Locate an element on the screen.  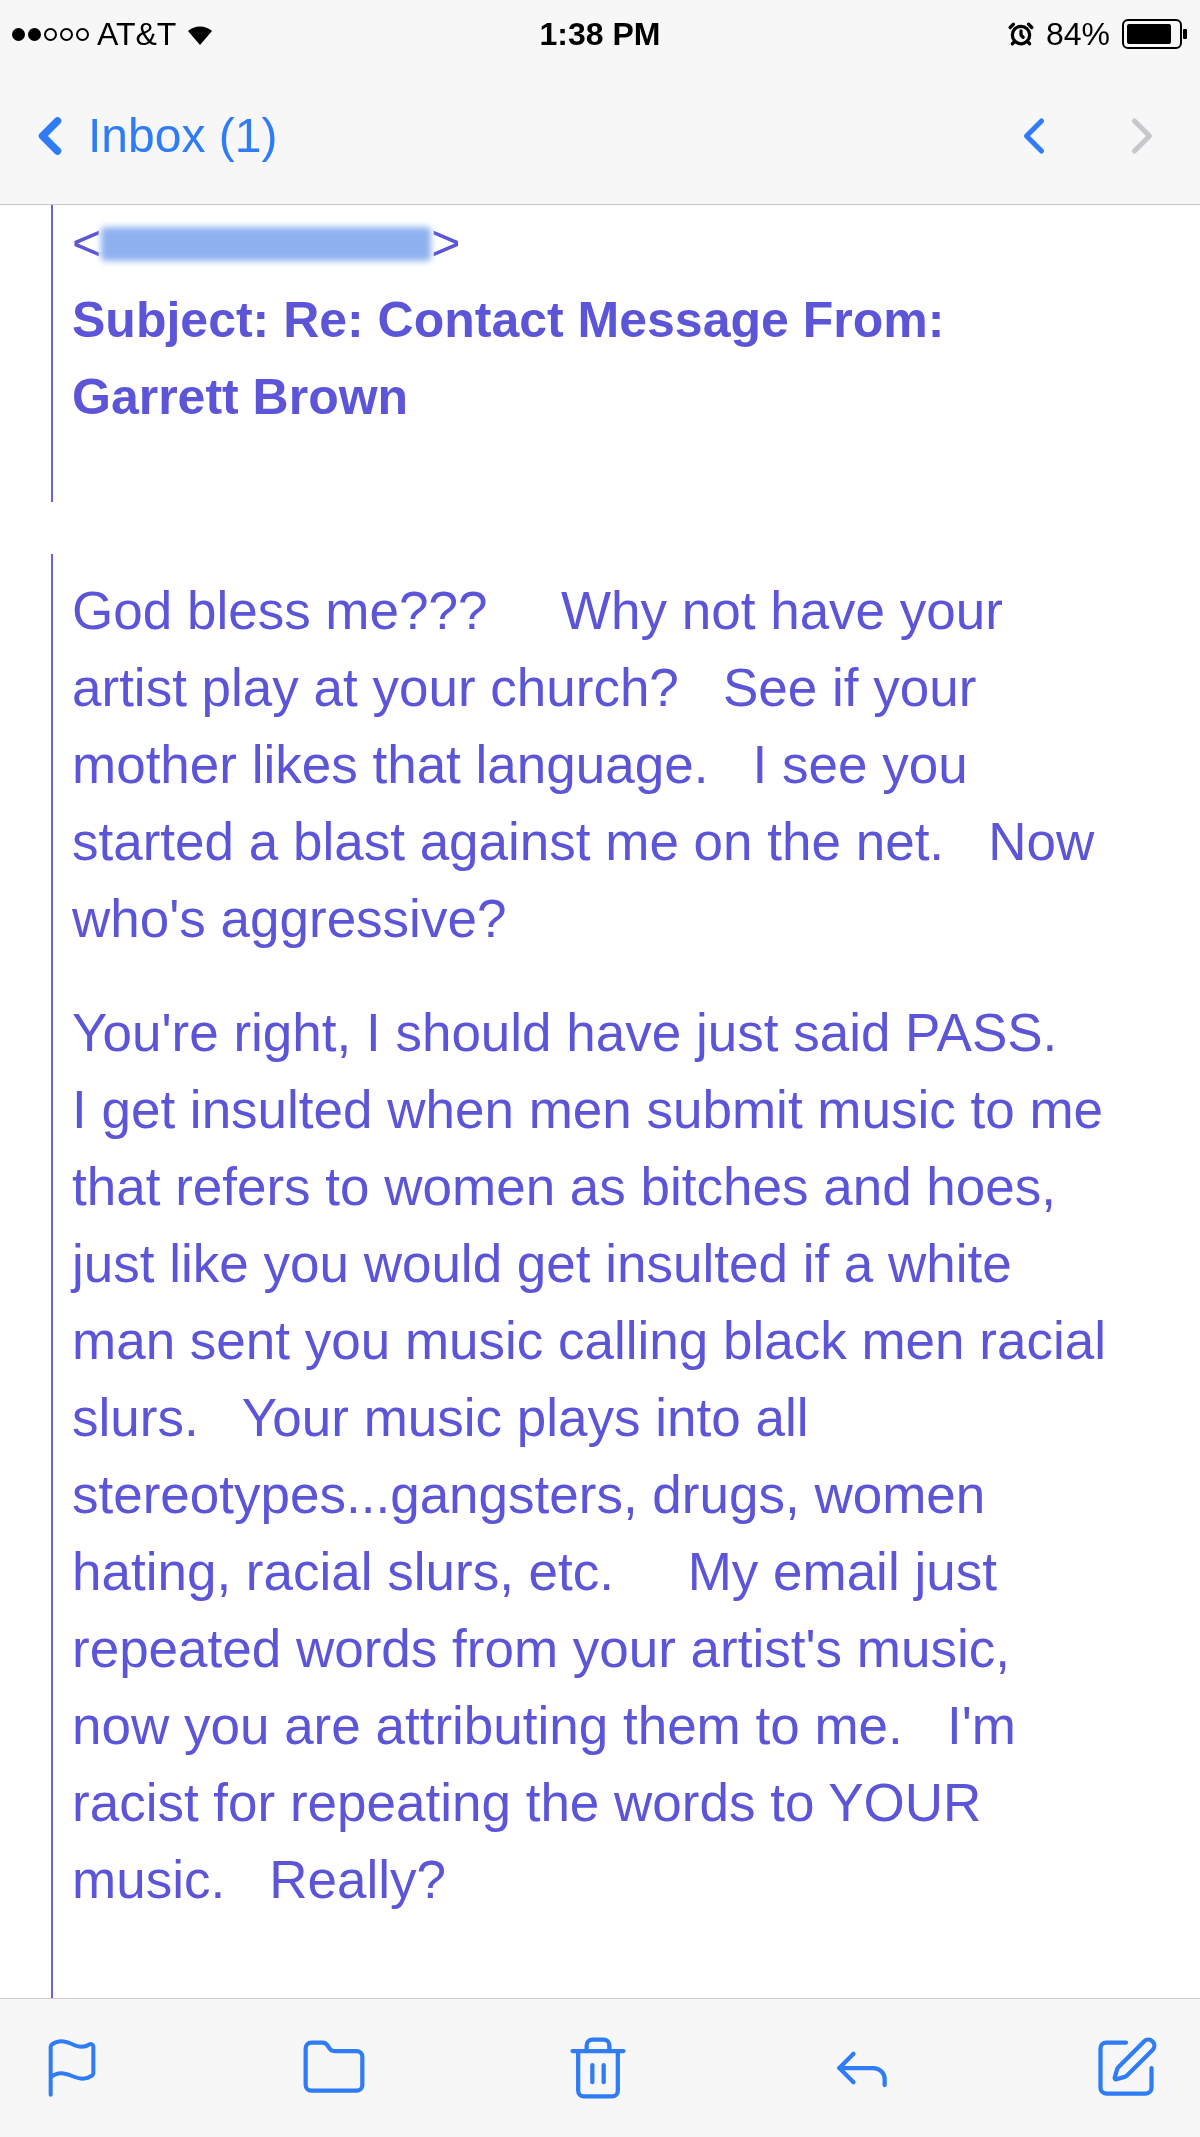
back-button: Inbox (1) is located at coordinates (149, 136).